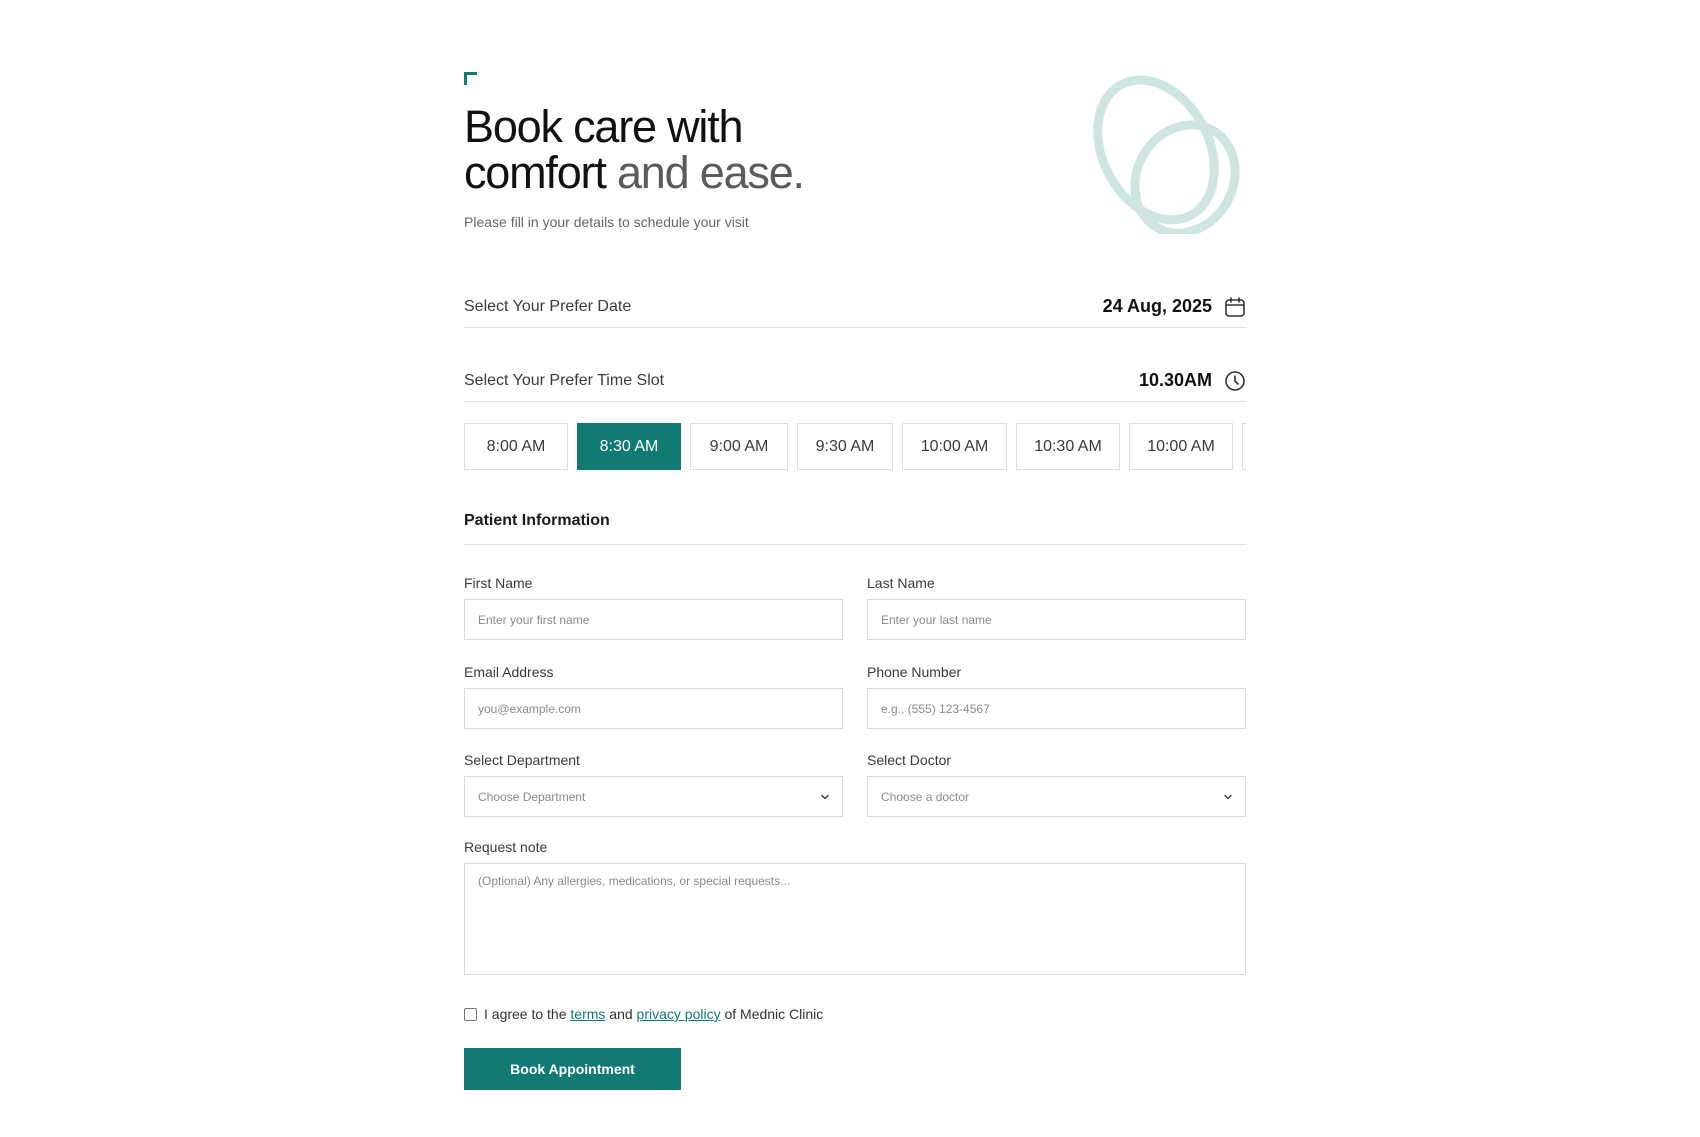 This screenshot has width=1700, height=1137. What do you see at coordinates (1068, 446) in the screenshot?
I see `time-slot-button: 10:30 AM` at bounding box center [1068, 446].